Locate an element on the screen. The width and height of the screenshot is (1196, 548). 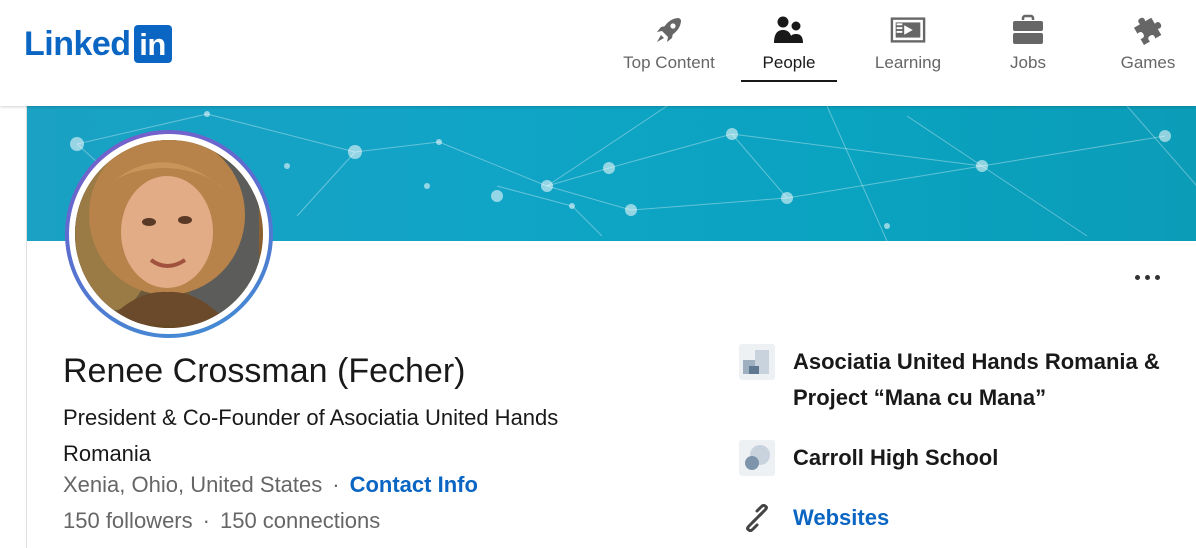
school-name: Carroll High School is located at coordinates (896, 457).